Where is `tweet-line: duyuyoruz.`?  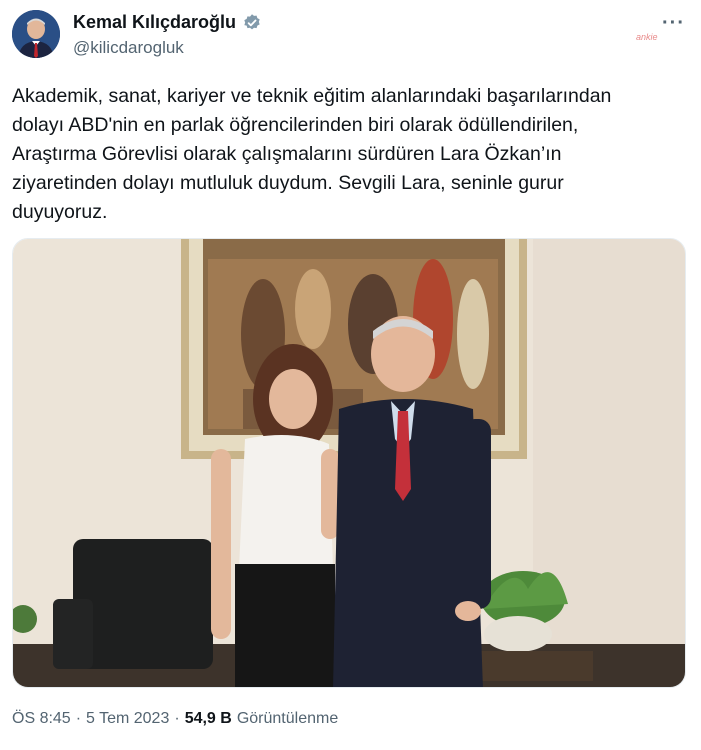
tweet-line: duyuyoruz. is located at coordinates (60, 212).